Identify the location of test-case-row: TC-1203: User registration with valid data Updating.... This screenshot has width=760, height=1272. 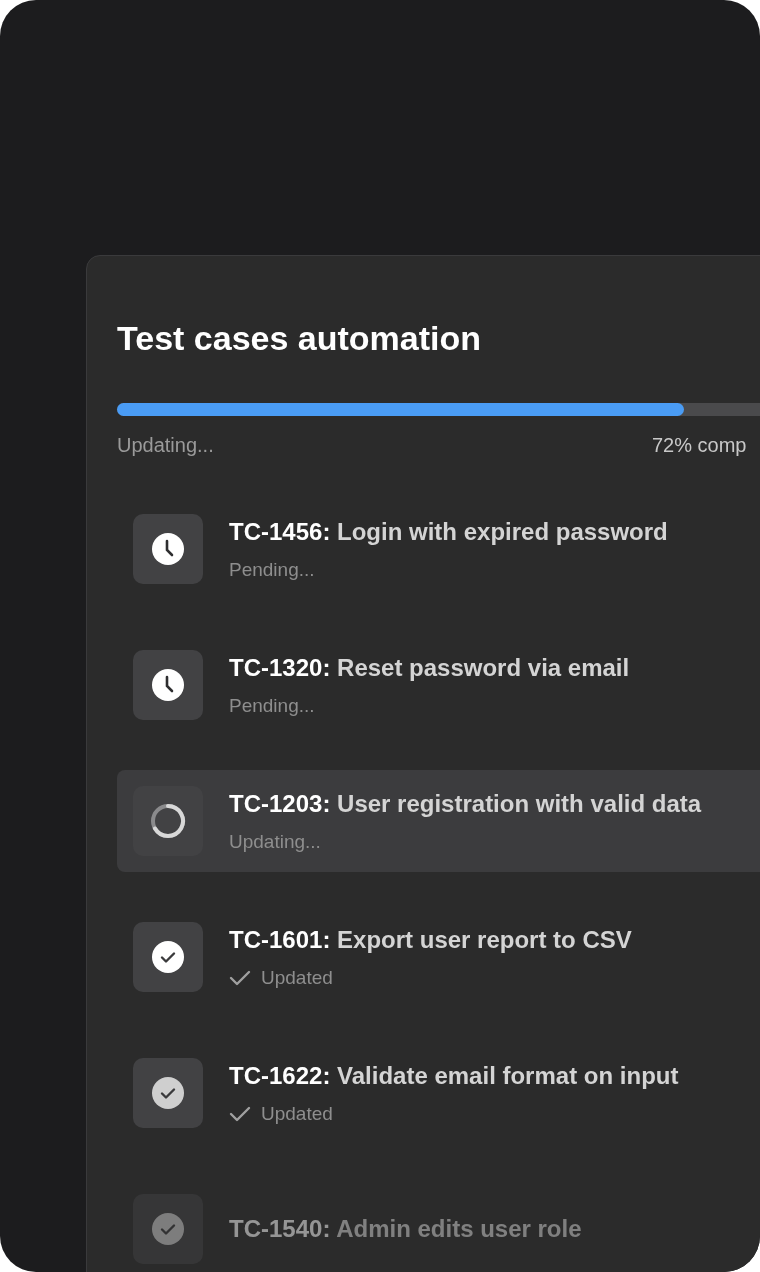
(438, 821).